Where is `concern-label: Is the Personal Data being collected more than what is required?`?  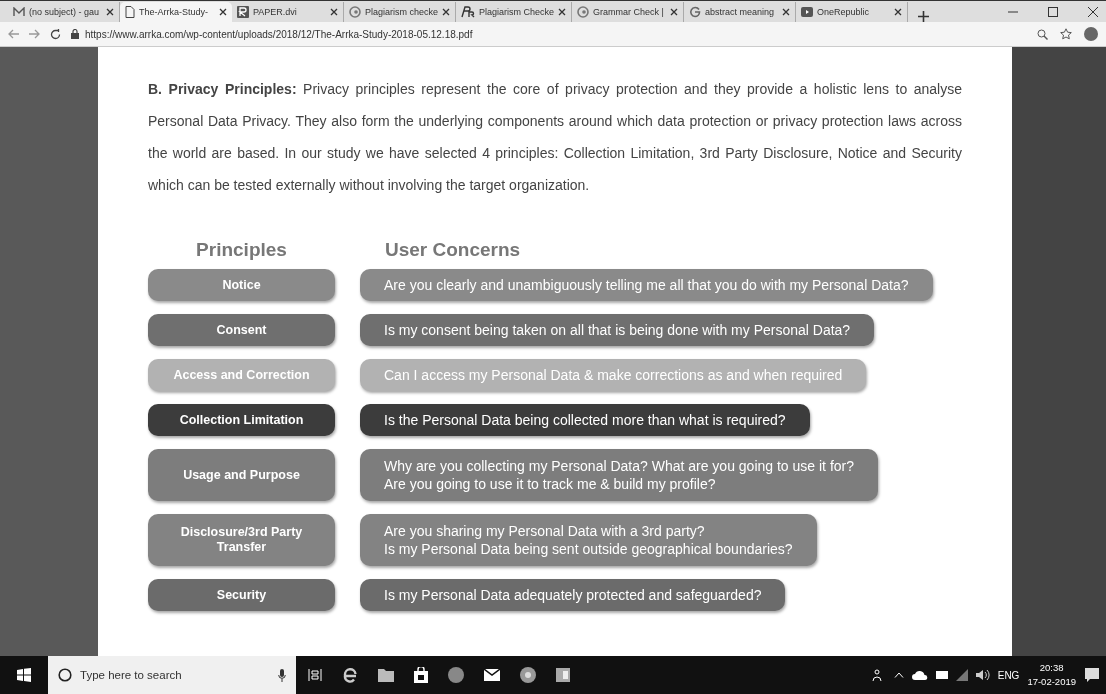
concern-label: Is the Personal Data being collected more than what is required? is located at coordinates (585, 420).